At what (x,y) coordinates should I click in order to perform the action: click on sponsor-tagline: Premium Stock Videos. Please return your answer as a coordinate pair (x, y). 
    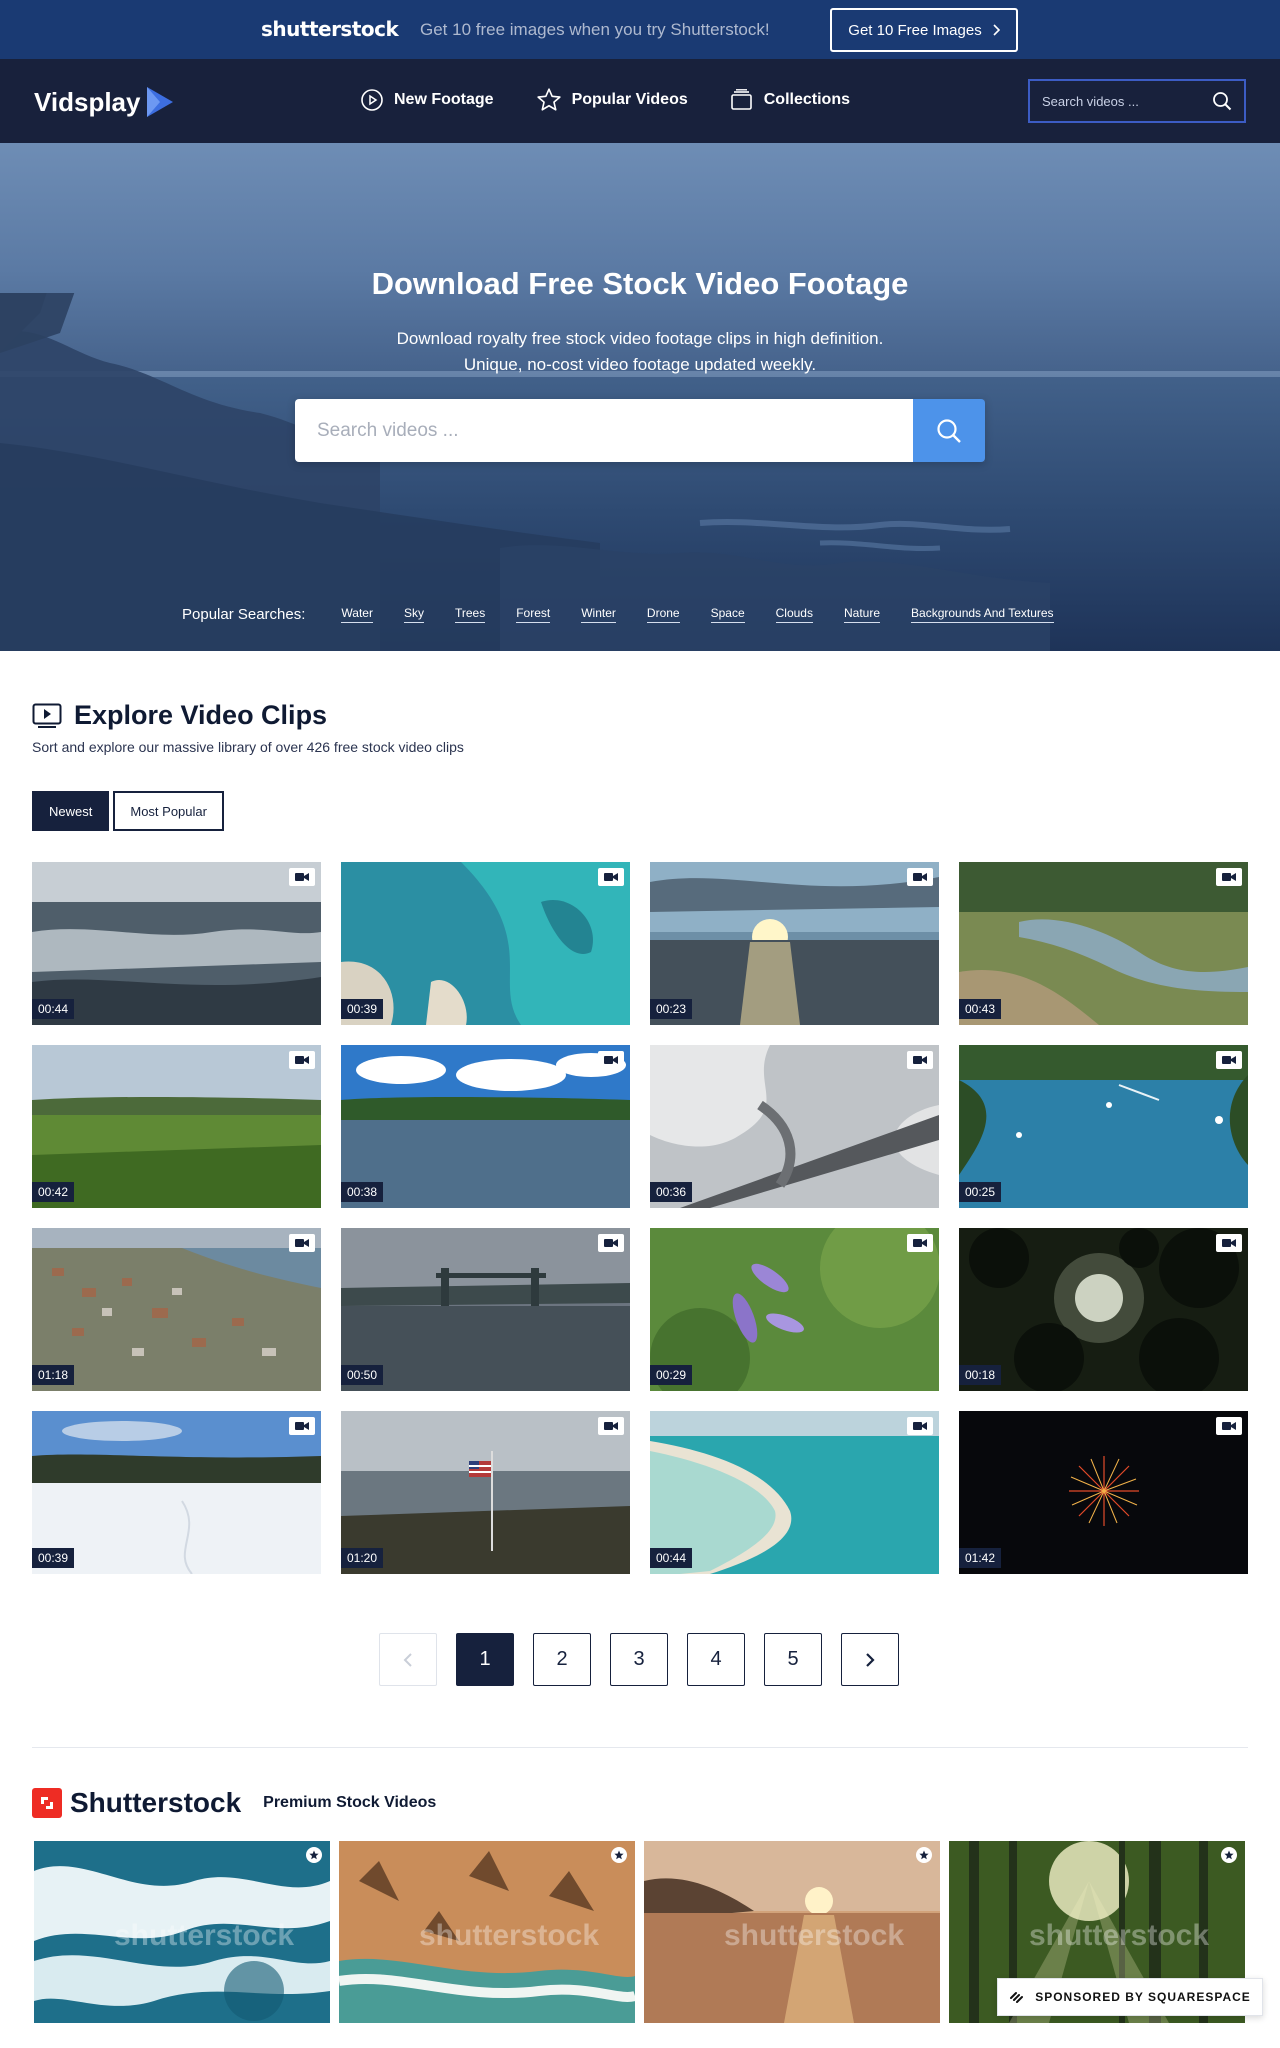
    Looking at the image, I should click on (350, 1802).